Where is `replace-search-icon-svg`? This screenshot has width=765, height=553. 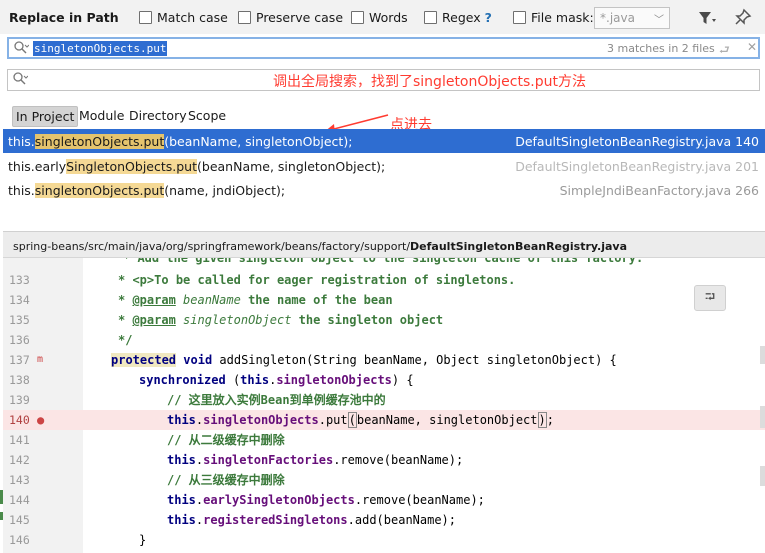
replace-search-icon-svg is located at coordinates (21, 78).